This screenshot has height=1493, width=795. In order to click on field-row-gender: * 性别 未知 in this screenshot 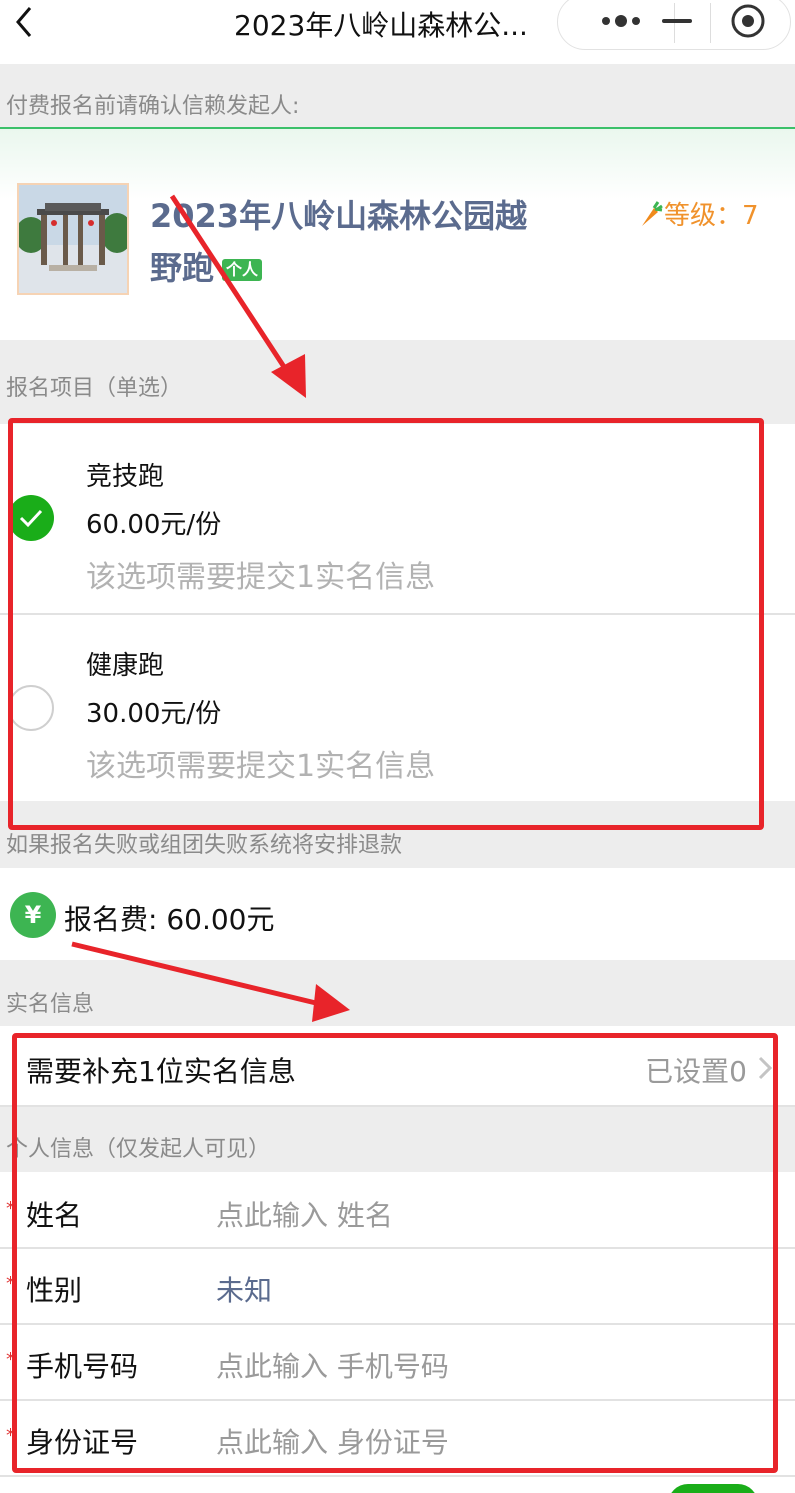, I will do `click(397, 1286)`.